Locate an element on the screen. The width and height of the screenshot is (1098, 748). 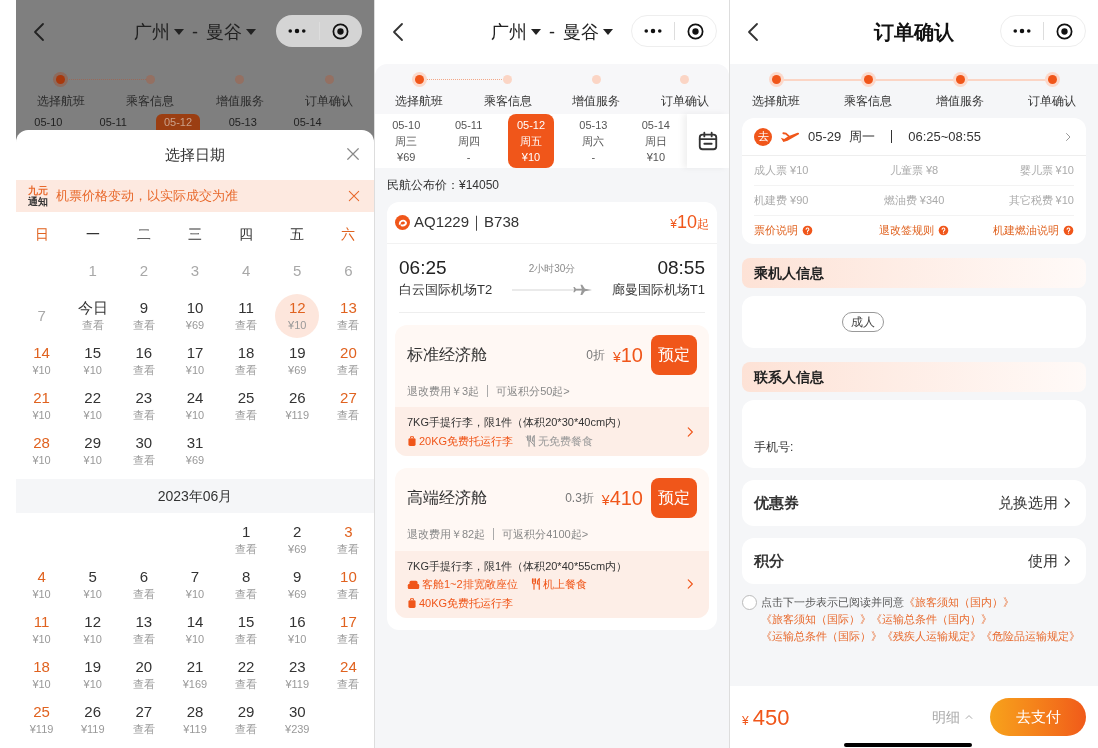
calendar-day: 23 查看 is located at coordinates (143, 405).